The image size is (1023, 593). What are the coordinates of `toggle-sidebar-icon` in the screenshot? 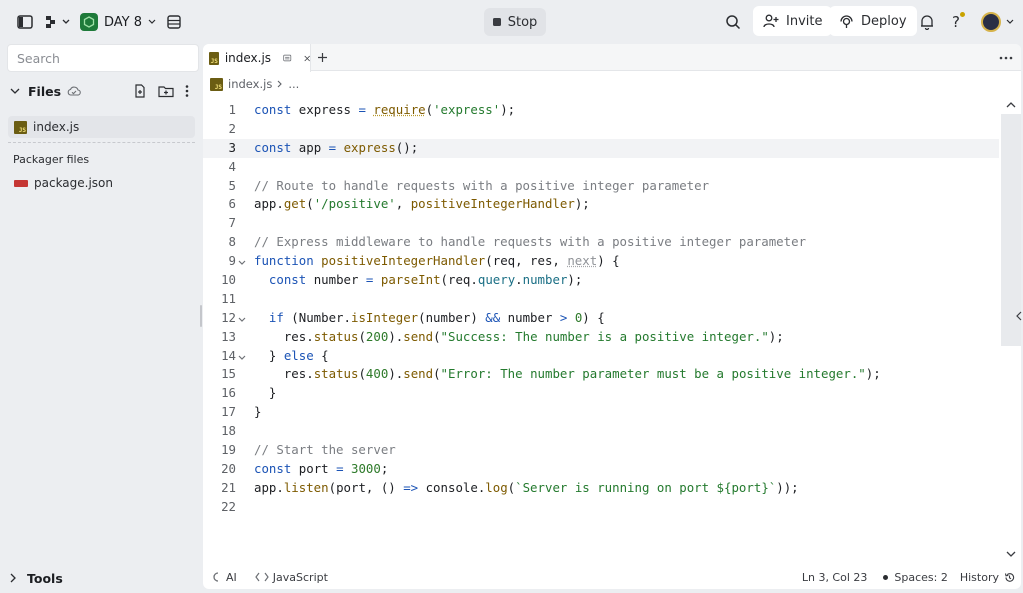 It's located at (25, 22).